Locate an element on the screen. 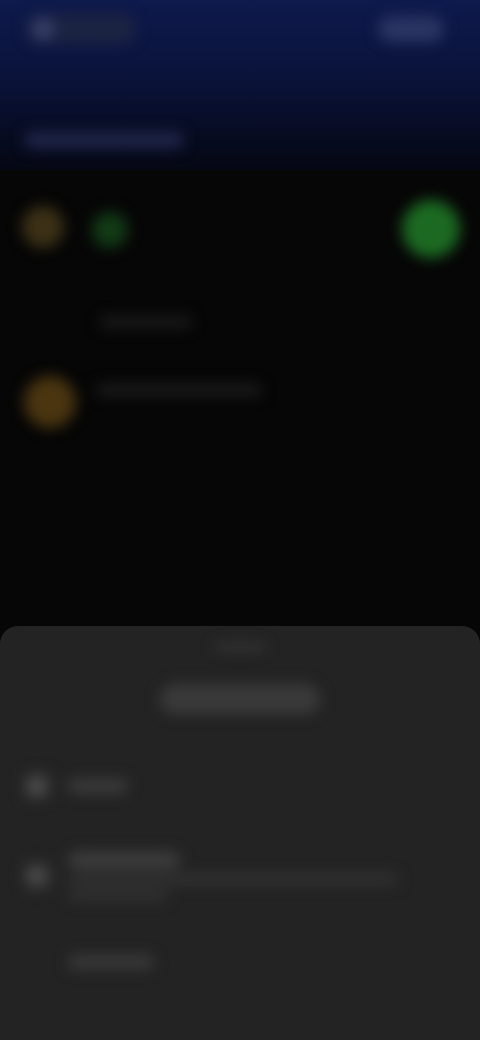 The image size is (480, 1040). action-circle-button is located at coordinates (431, 229).